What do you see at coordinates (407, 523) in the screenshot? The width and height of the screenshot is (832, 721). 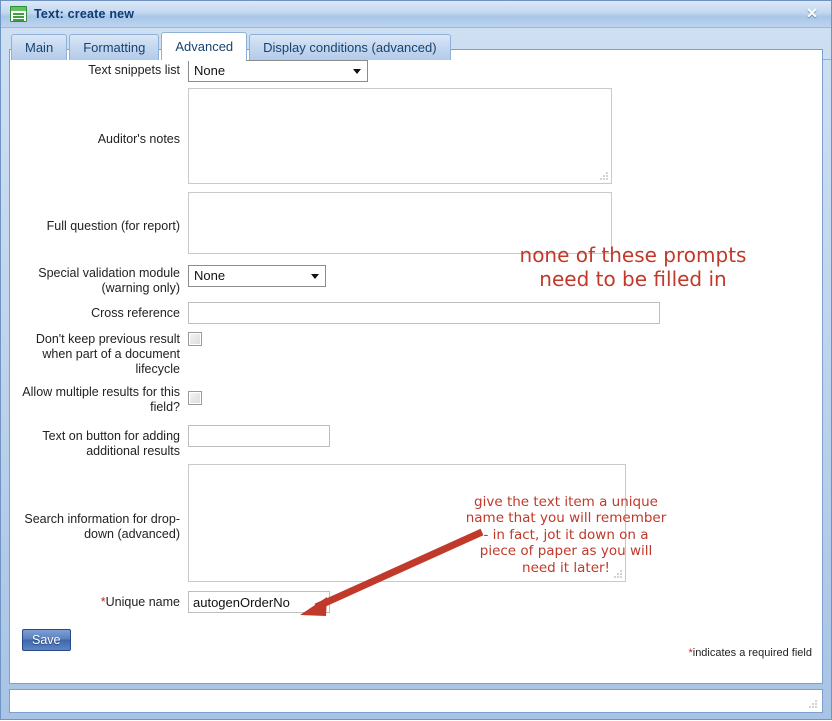 I see `search-information-textarea` at bounding box center [407, 523].